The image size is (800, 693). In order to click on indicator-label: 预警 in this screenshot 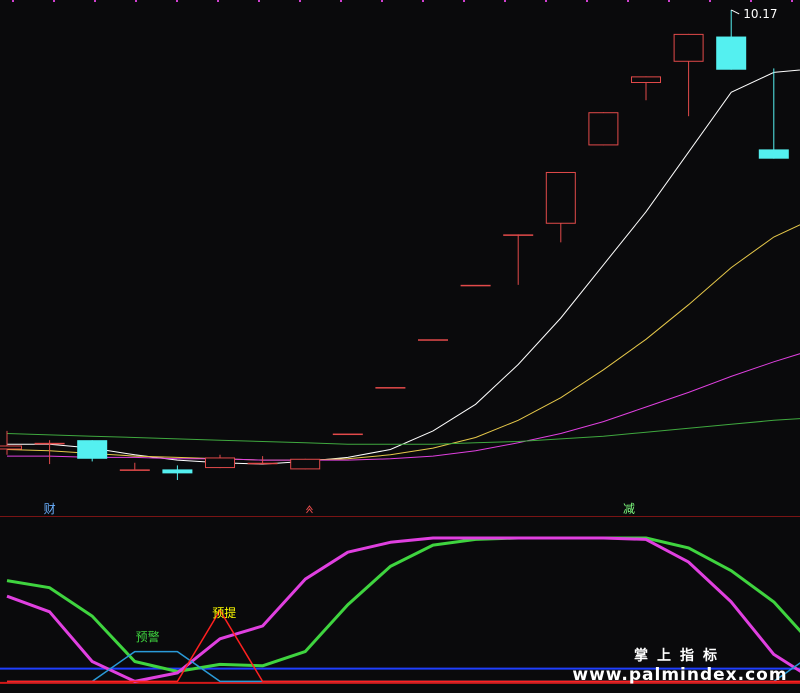, I will do `click(148, 636)`.